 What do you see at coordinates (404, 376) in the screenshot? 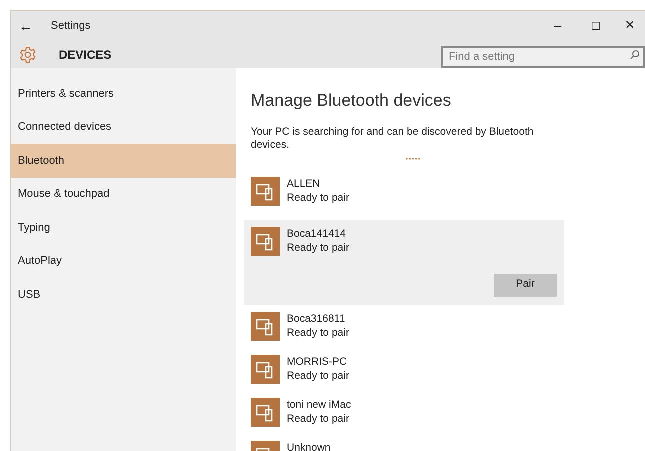
I see `device-item: MORRIS-PC Ready to pair` at bounding box center [404, 376].